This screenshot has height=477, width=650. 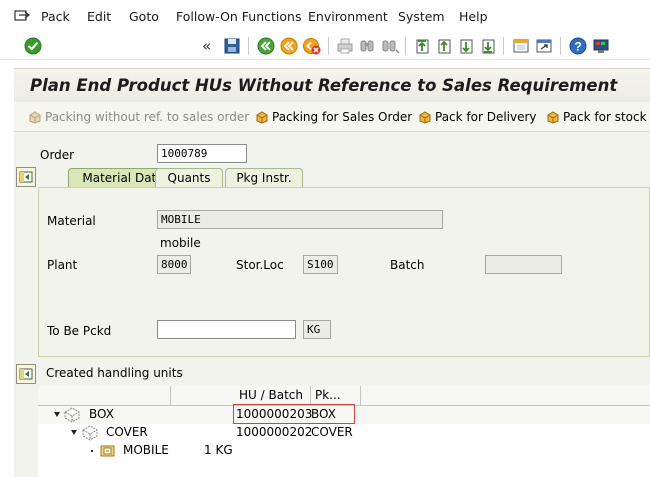 What do you see at coordinates (344, 415) in the screenshot?
I see `tree-row: BOX 1000000203 BOX` at bounding box center [344, 415].